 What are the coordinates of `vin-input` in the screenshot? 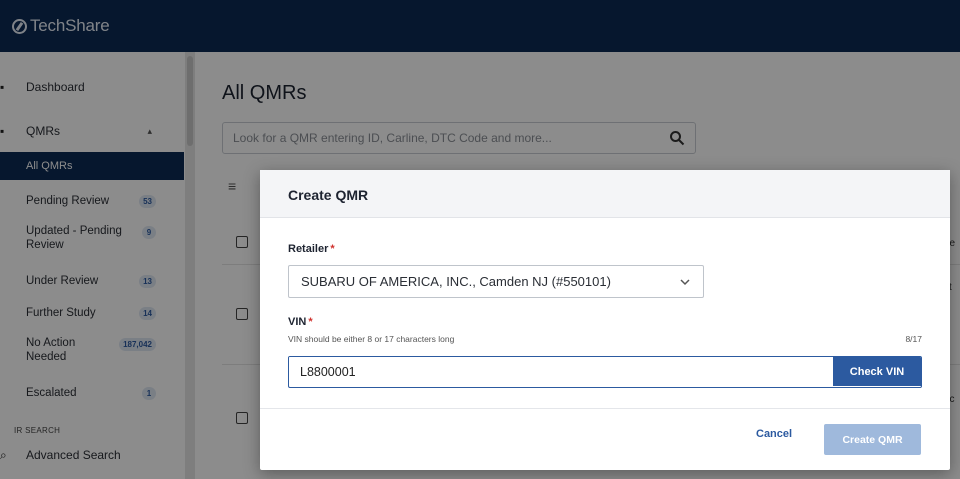 It's located at (561, 371).